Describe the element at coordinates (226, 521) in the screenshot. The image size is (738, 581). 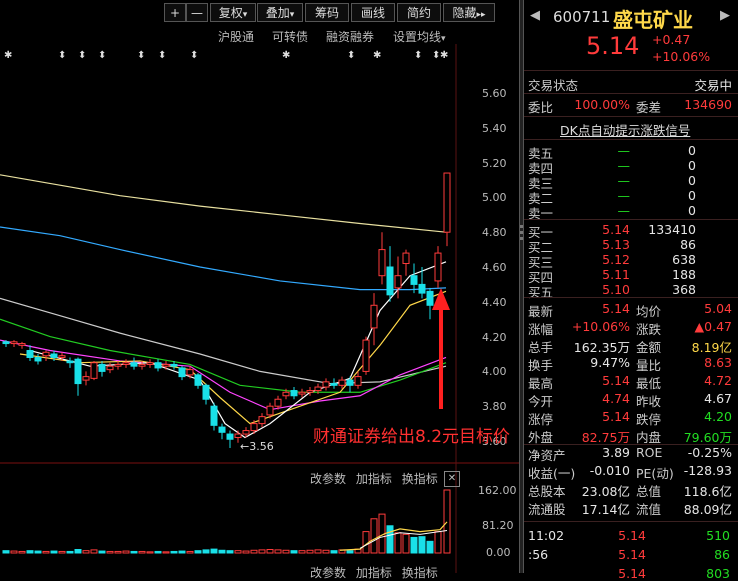
I see `volume-bars` at that location.